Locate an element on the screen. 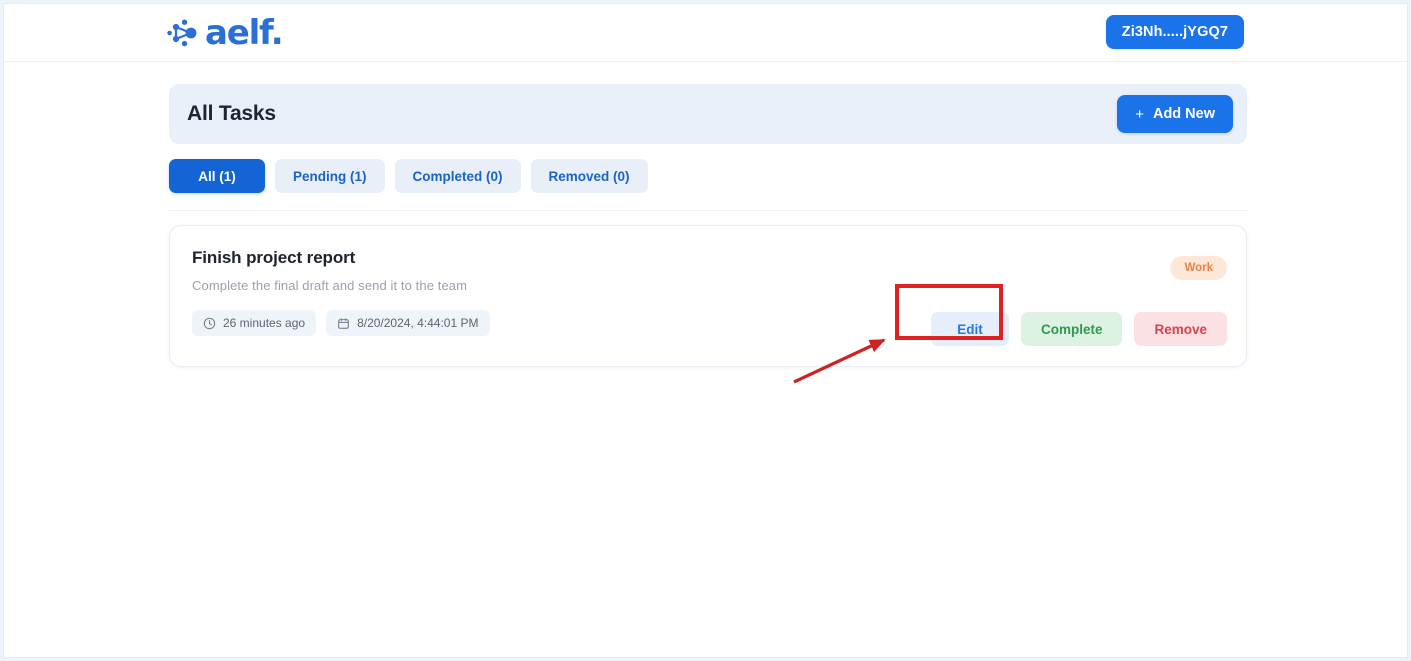 This screenshot has height=661, width=1411. panel-header: All Tasks + Add New is located at coordinates (708, 114).